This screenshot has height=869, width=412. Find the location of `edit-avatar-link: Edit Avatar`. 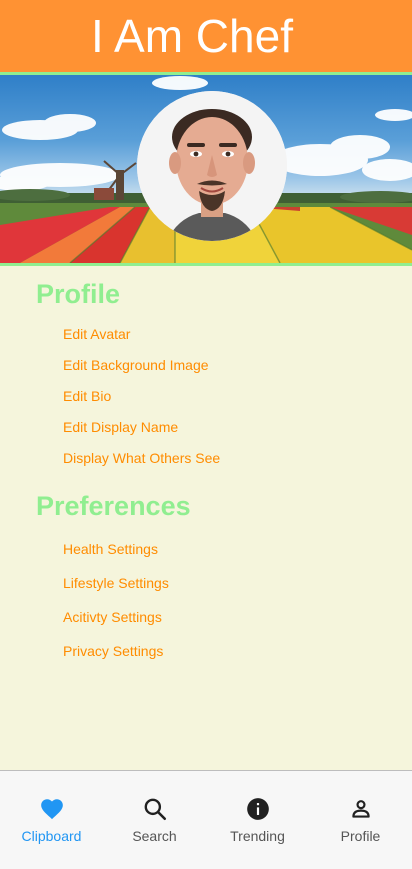

edit-avatar-link: Edit Avatar is located at coordinates (96, 334).